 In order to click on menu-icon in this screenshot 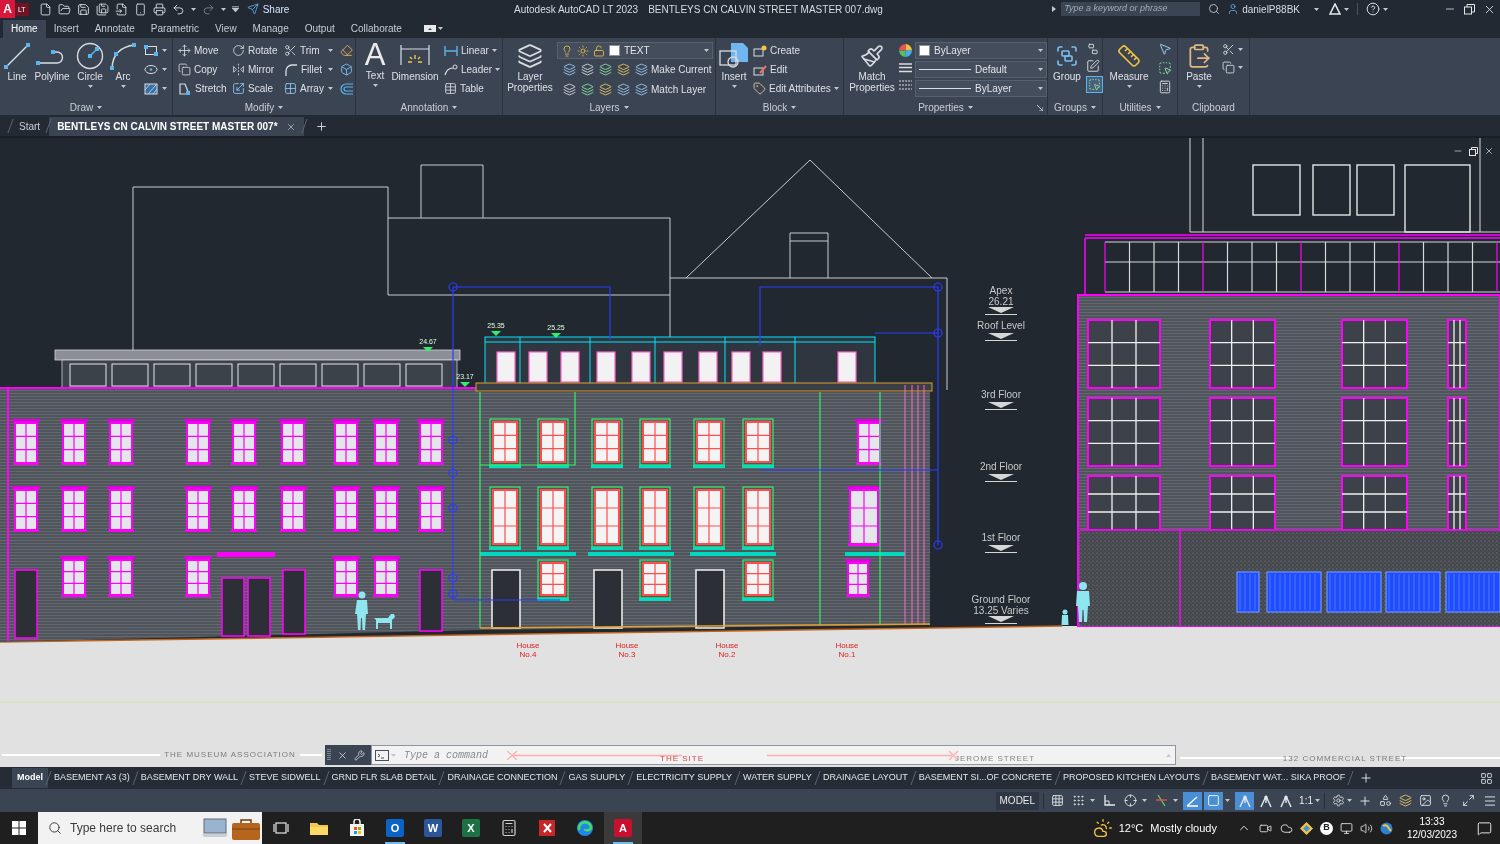, I will do `click(1490, 800)`.